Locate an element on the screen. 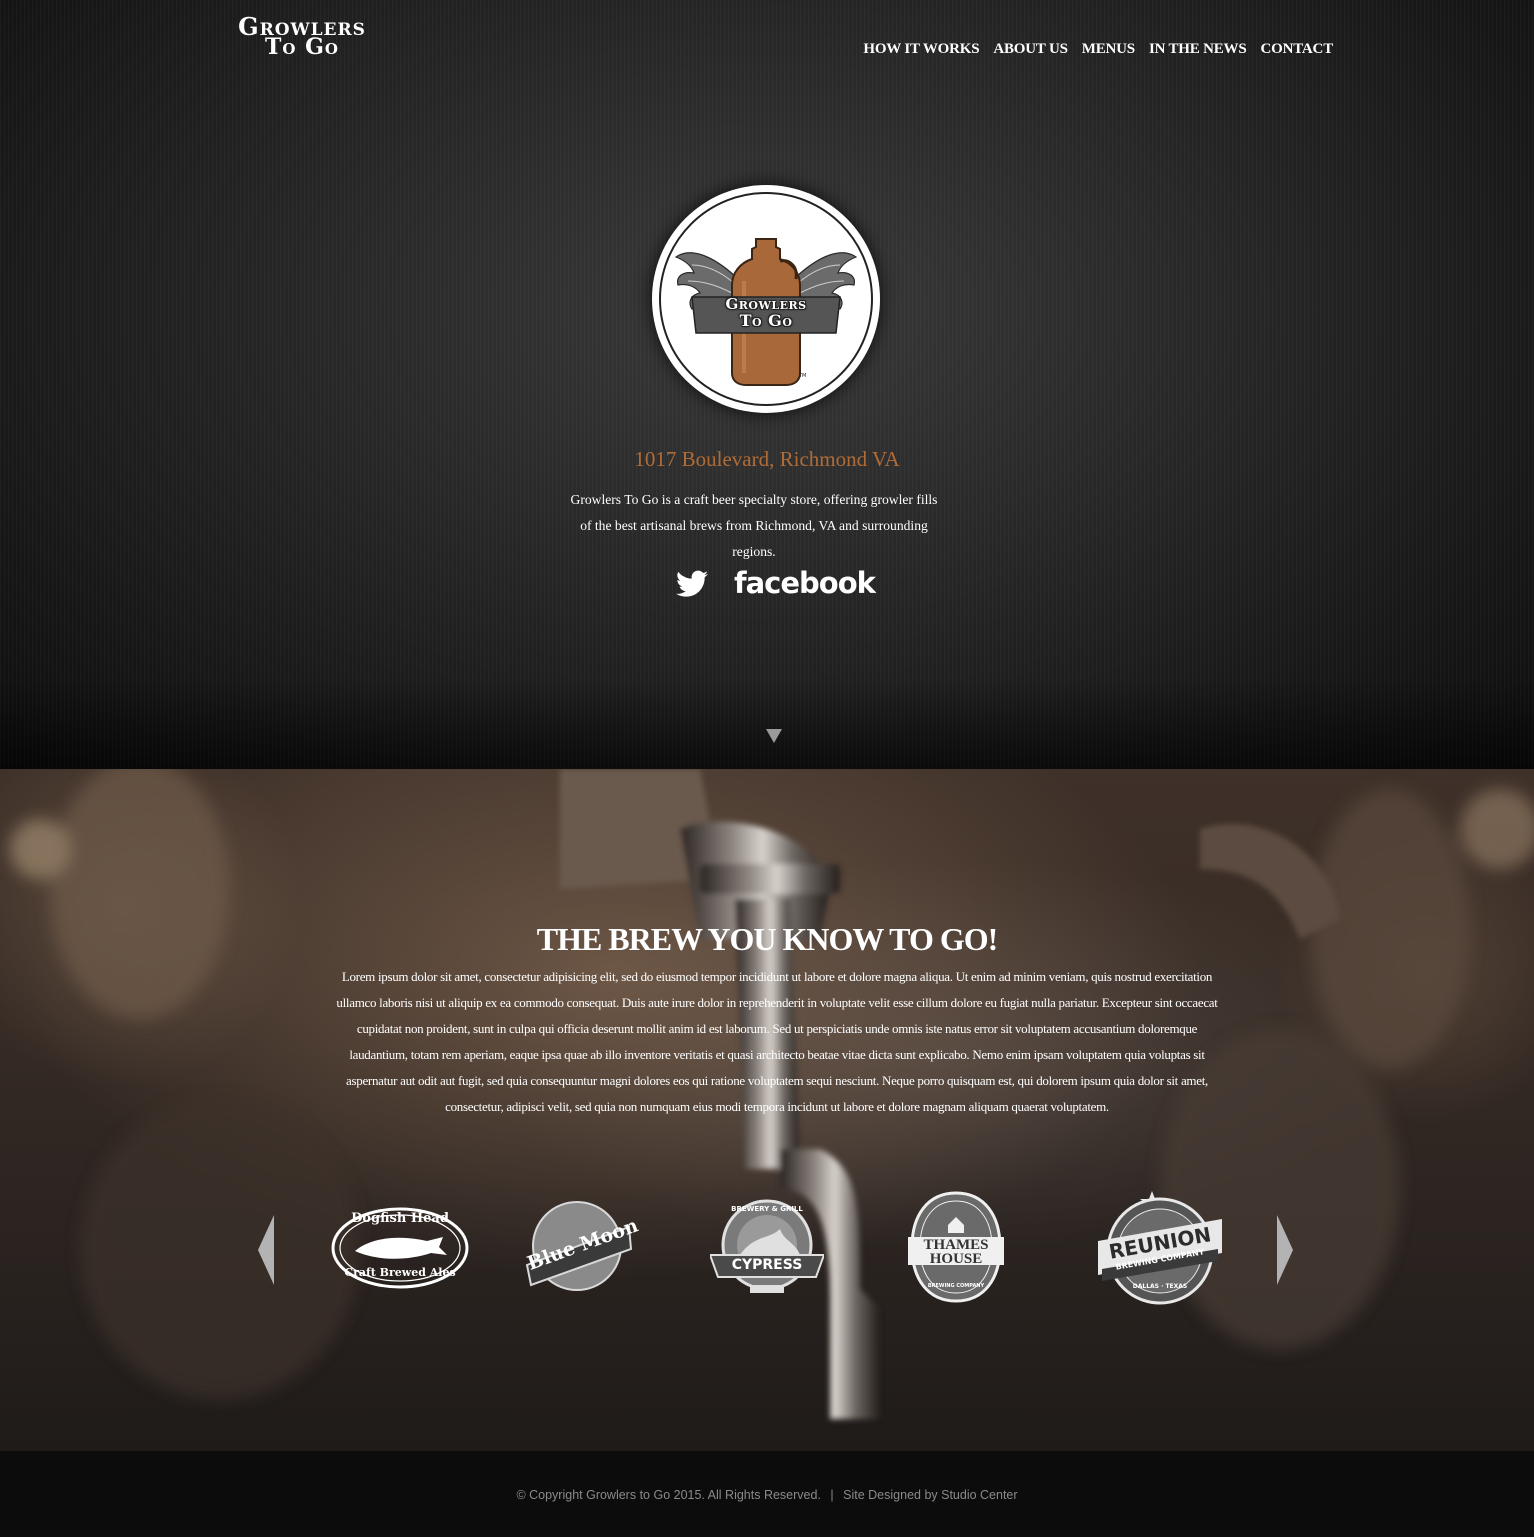 Image resolution: width=1534 pixels, height=1537 pixels. brand-logo-reunion: REUNION BREWING COMPANY DALLAS · TEXAS is located at coordinates (1160, 1249).